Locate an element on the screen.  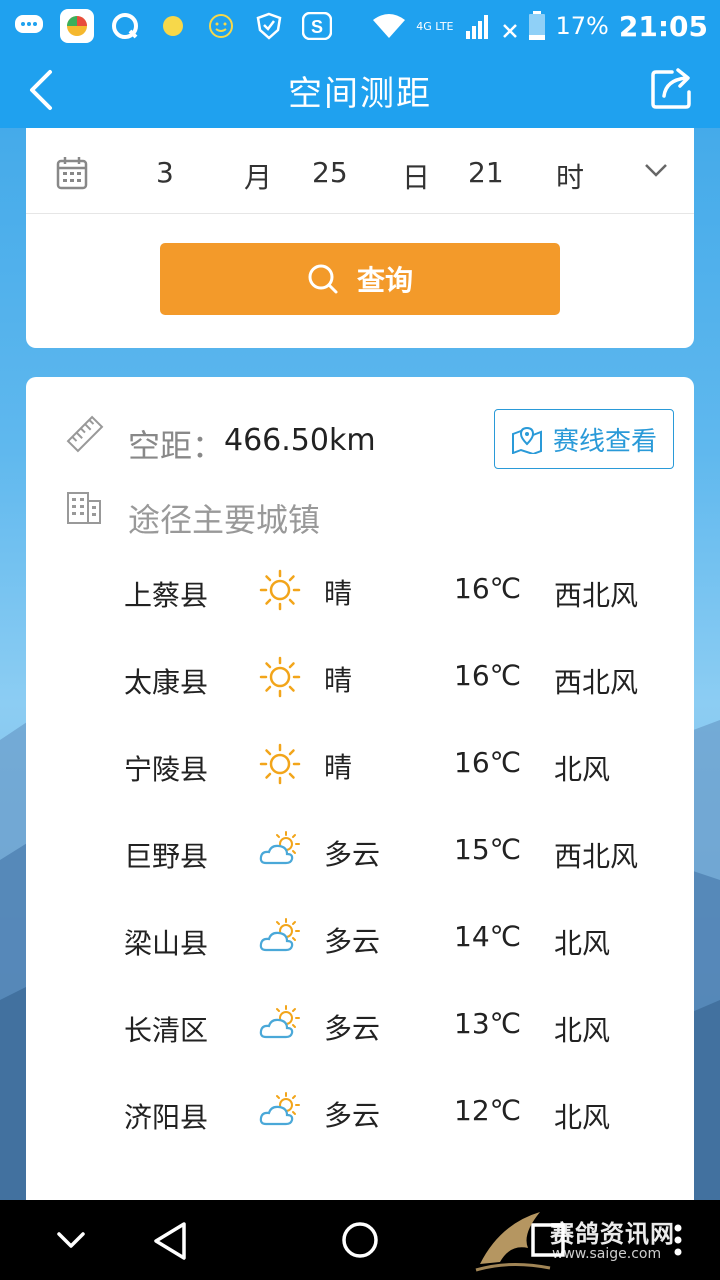
system-indicators: 4G LTE 17% 21:05 is located at coordinates (540, 26).